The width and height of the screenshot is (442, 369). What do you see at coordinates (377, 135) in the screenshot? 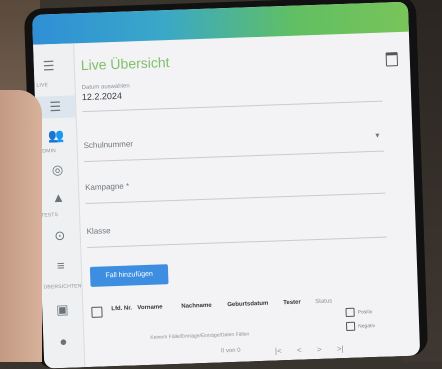
I see `chevron-down-icon: ▾` at bounding box center [377, 135].